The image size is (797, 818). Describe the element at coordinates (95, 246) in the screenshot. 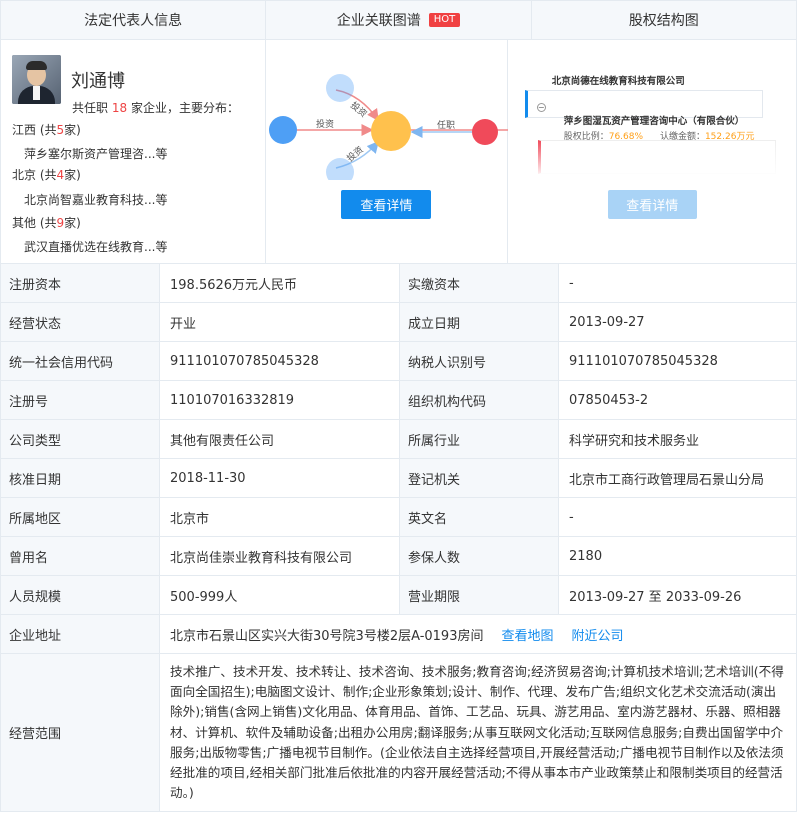

I see `region-company-link: 武汉直播优选在线教育...等` at that location.